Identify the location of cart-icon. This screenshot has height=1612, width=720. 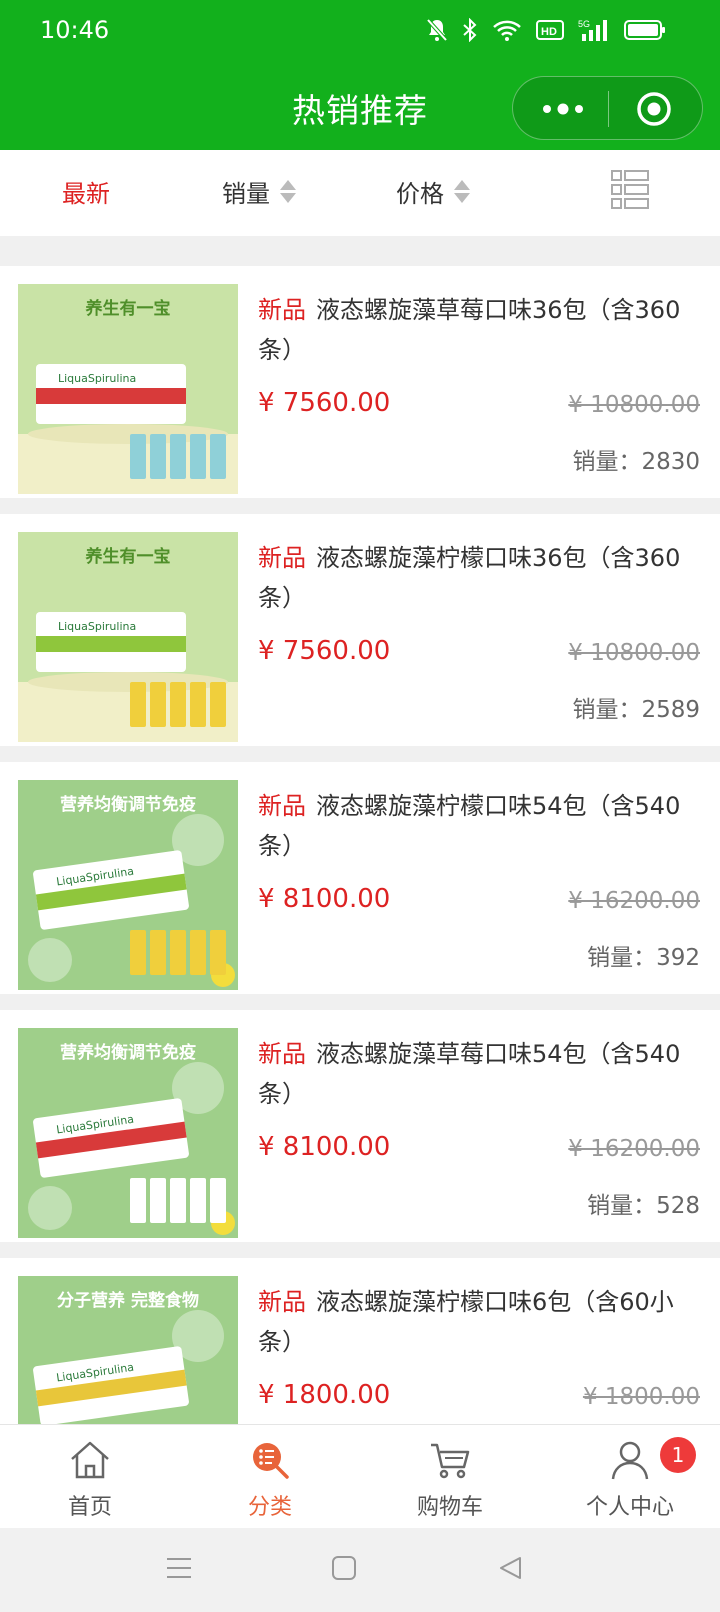
(450, 1461).